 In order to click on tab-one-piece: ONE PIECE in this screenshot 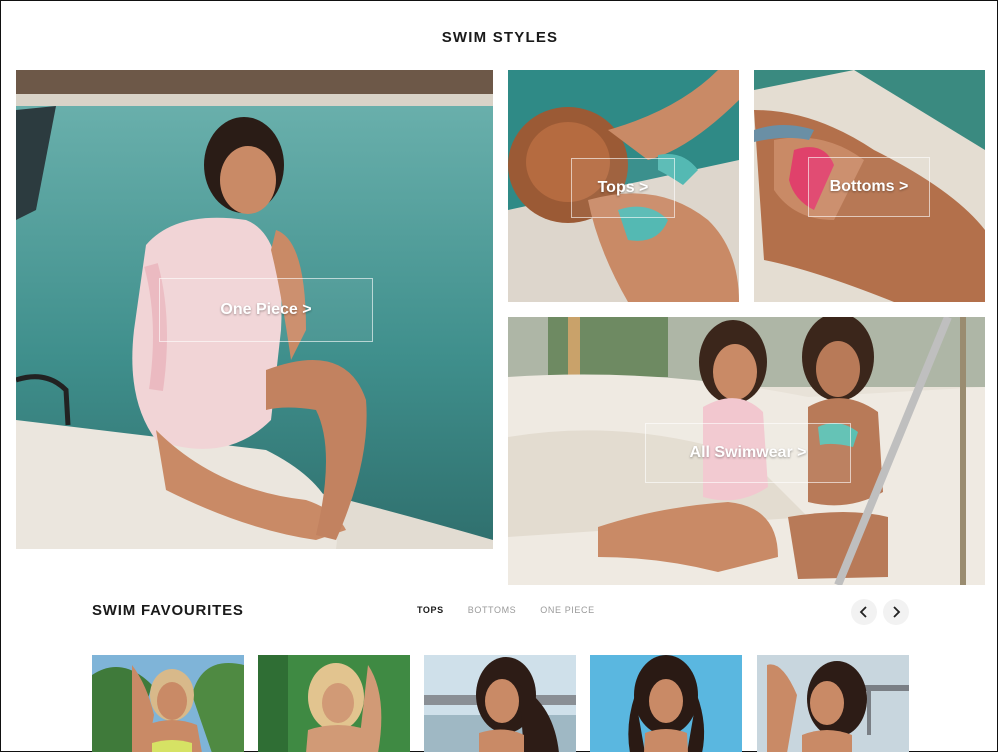, I will do `click(567, 610)`.